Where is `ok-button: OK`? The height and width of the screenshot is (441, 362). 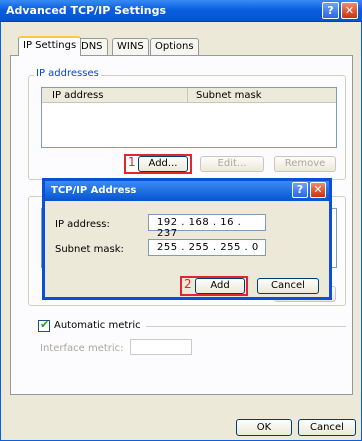
ok-button: OK is located at coordinates (264, 427).